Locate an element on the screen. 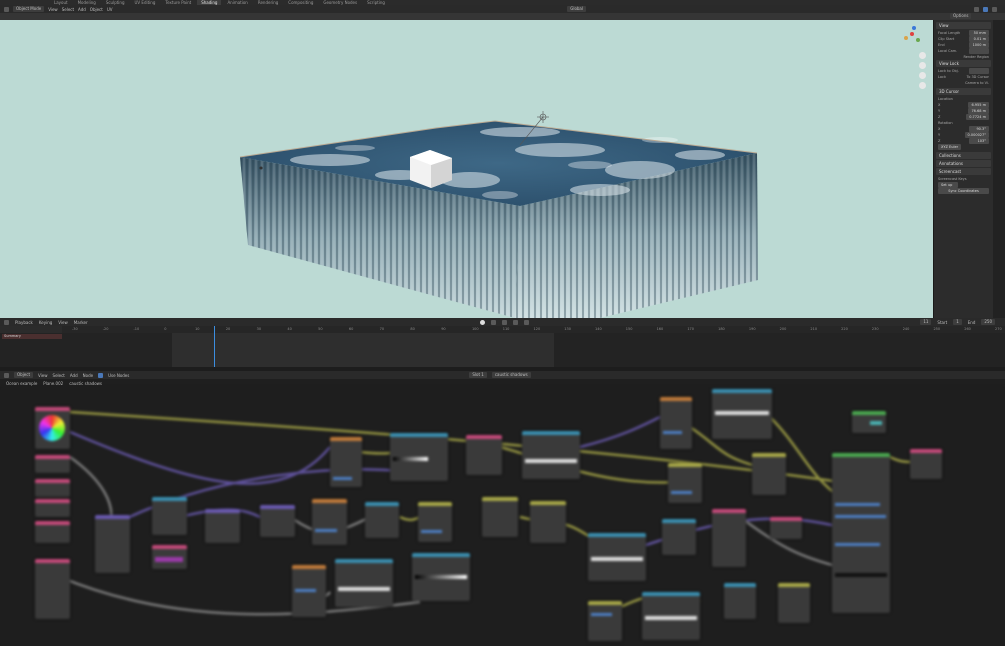  shading-solid-icon is located at coordinates (976, 9).